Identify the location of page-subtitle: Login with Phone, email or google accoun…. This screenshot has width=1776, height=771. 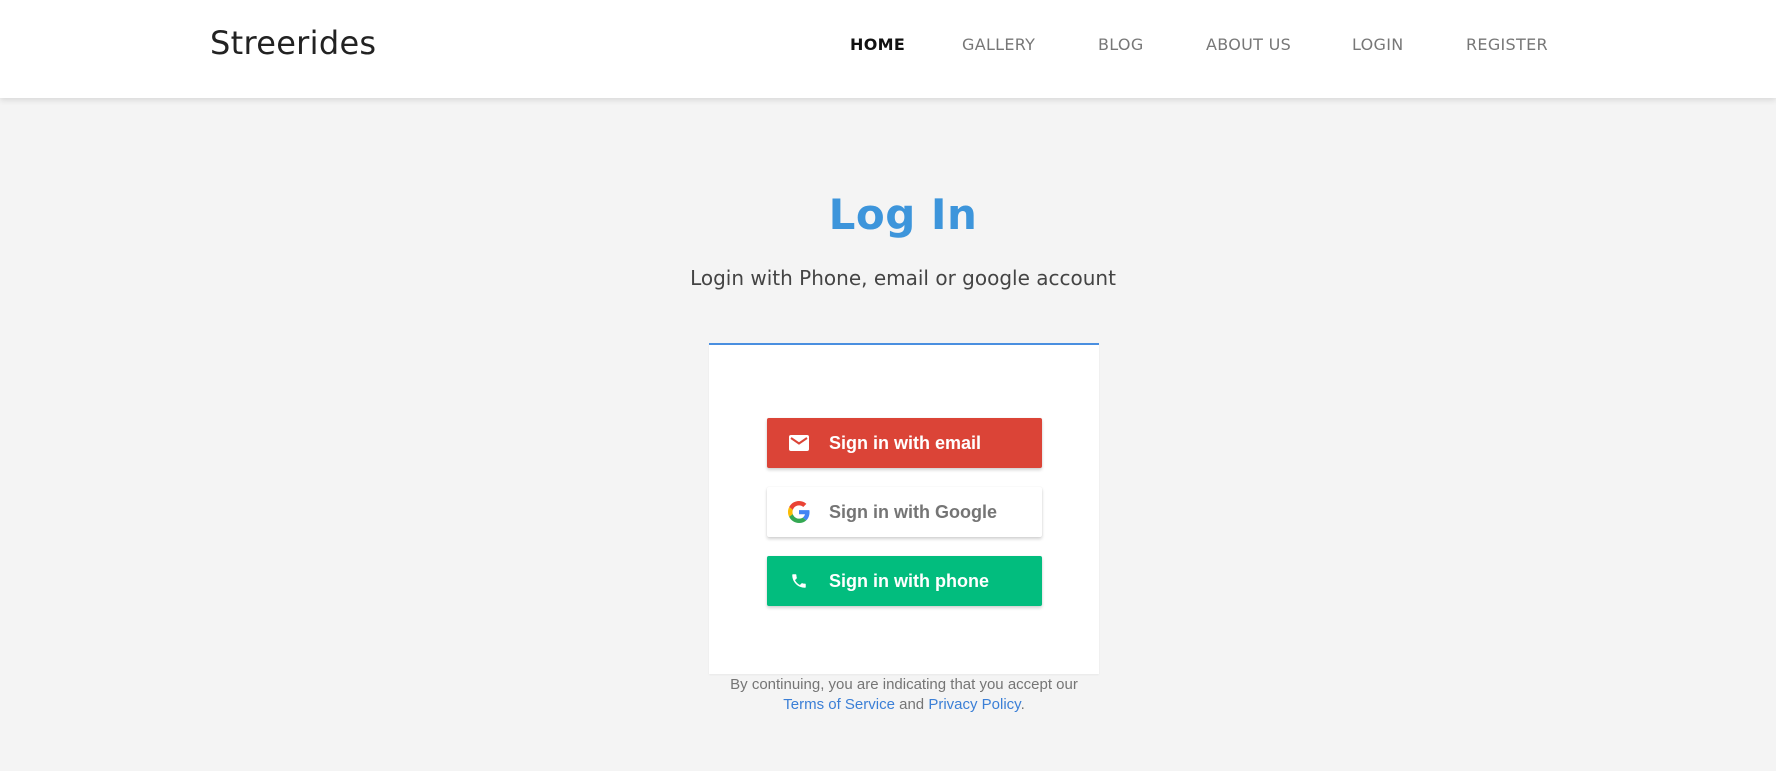
(903, 278).